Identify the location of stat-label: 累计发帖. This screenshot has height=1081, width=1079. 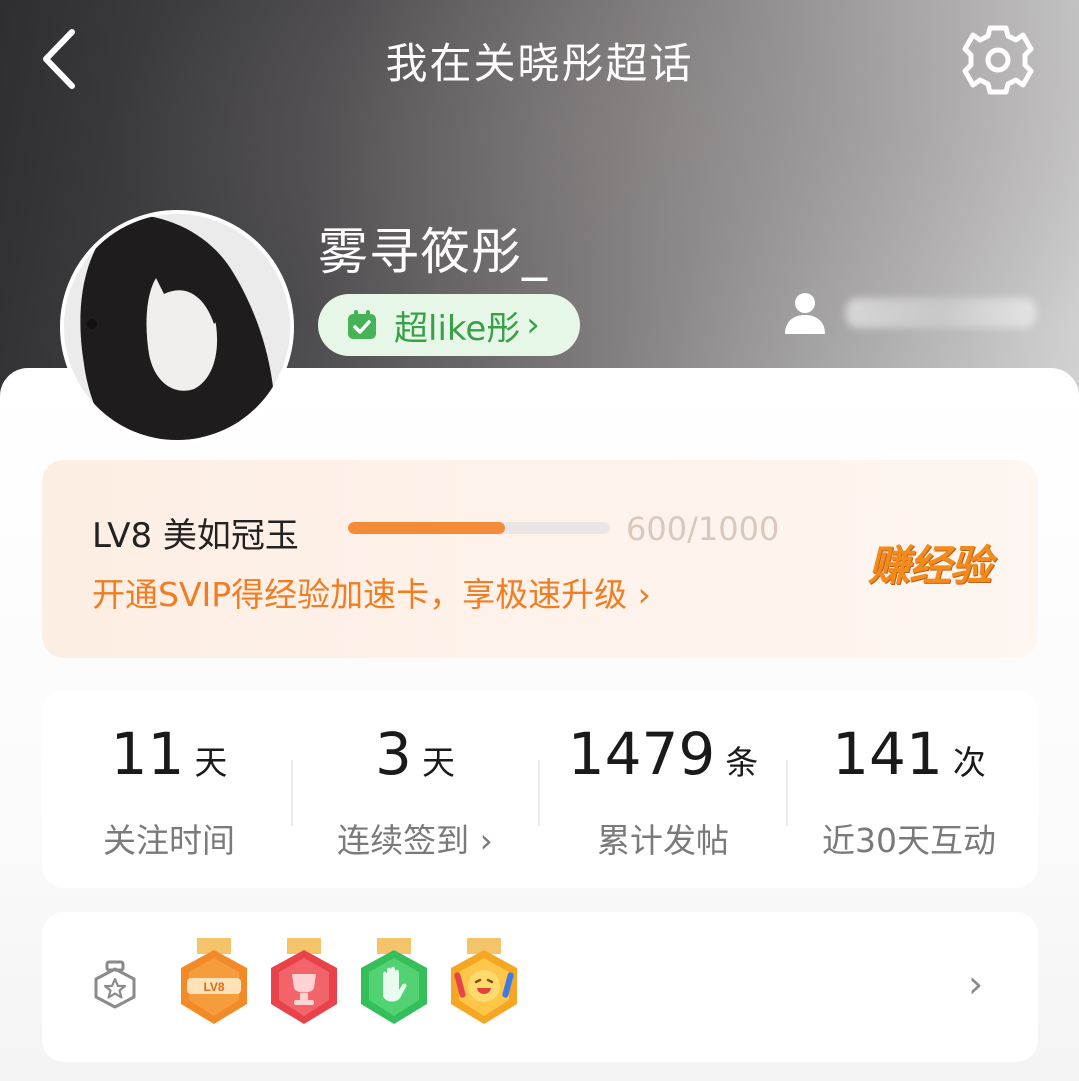
(663, 840).